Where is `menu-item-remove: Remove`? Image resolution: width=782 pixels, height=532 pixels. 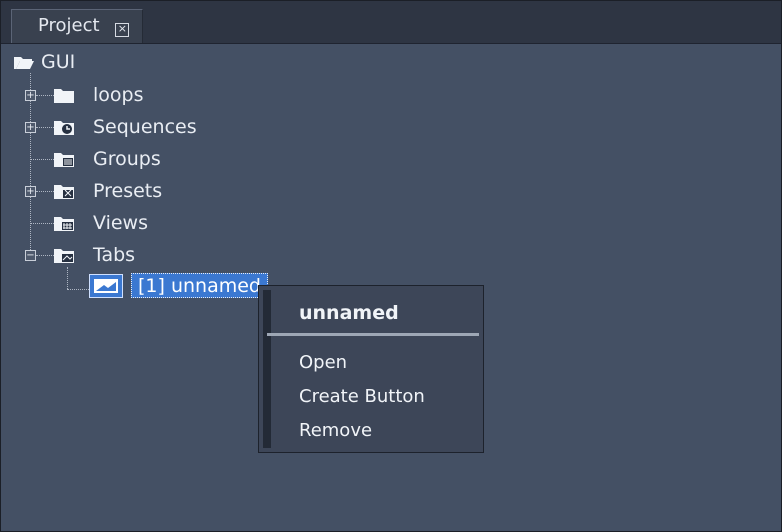
menu-item-remove: Remove is located at coordinates (335, 431).